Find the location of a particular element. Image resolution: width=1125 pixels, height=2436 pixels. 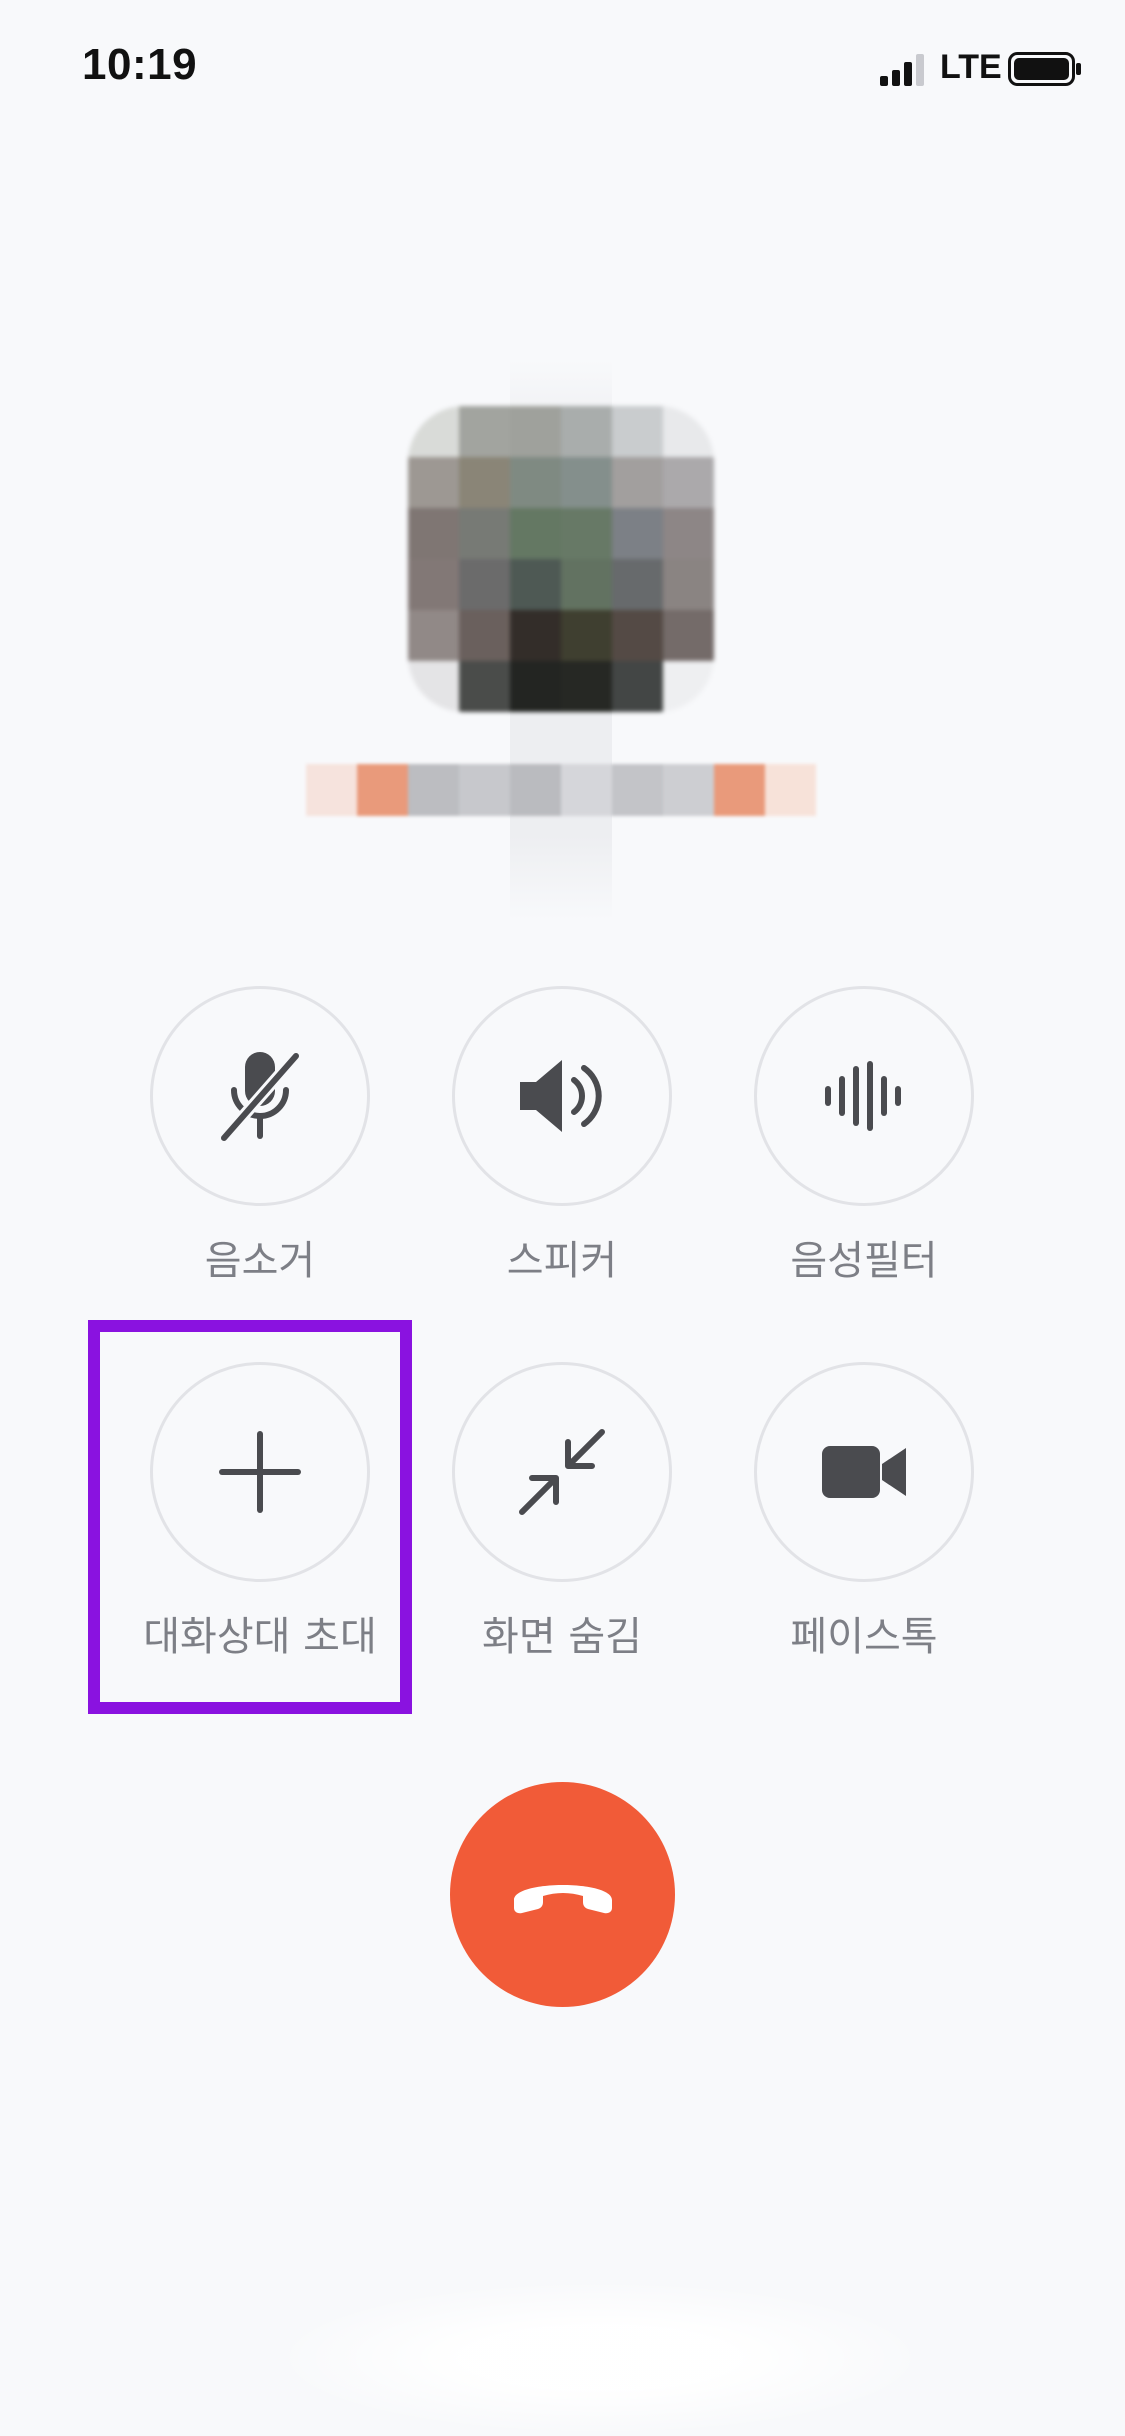

minimize-arrows-icon is located at coordinates (562, 1472).